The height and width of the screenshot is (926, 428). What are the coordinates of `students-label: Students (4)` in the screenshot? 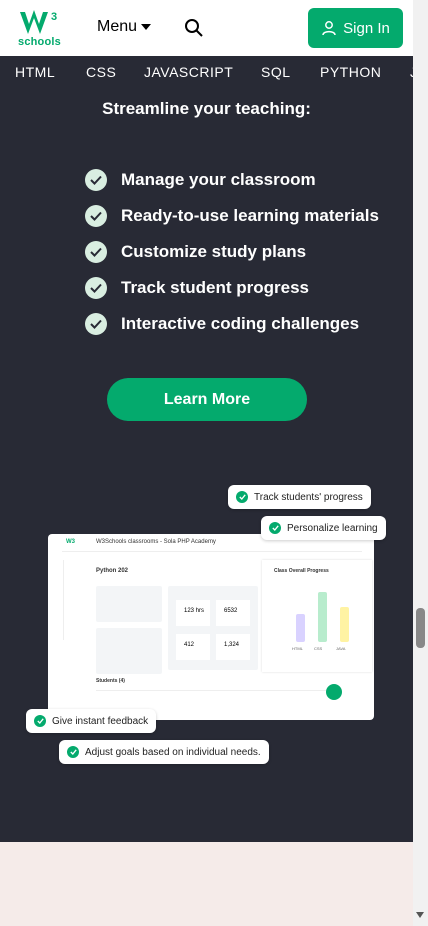 It's located at (110, 681).